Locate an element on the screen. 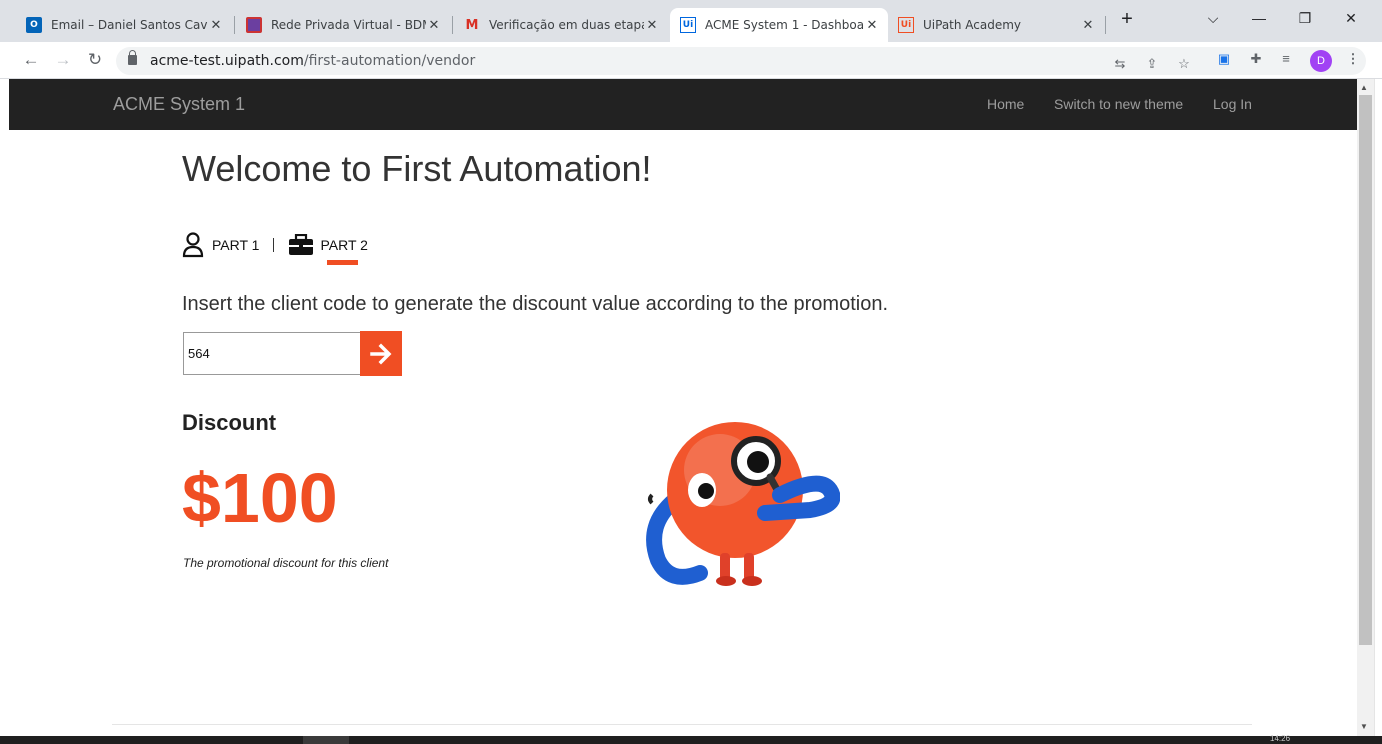  share-icon: ⇪ is located at coordinates (1152, 64).